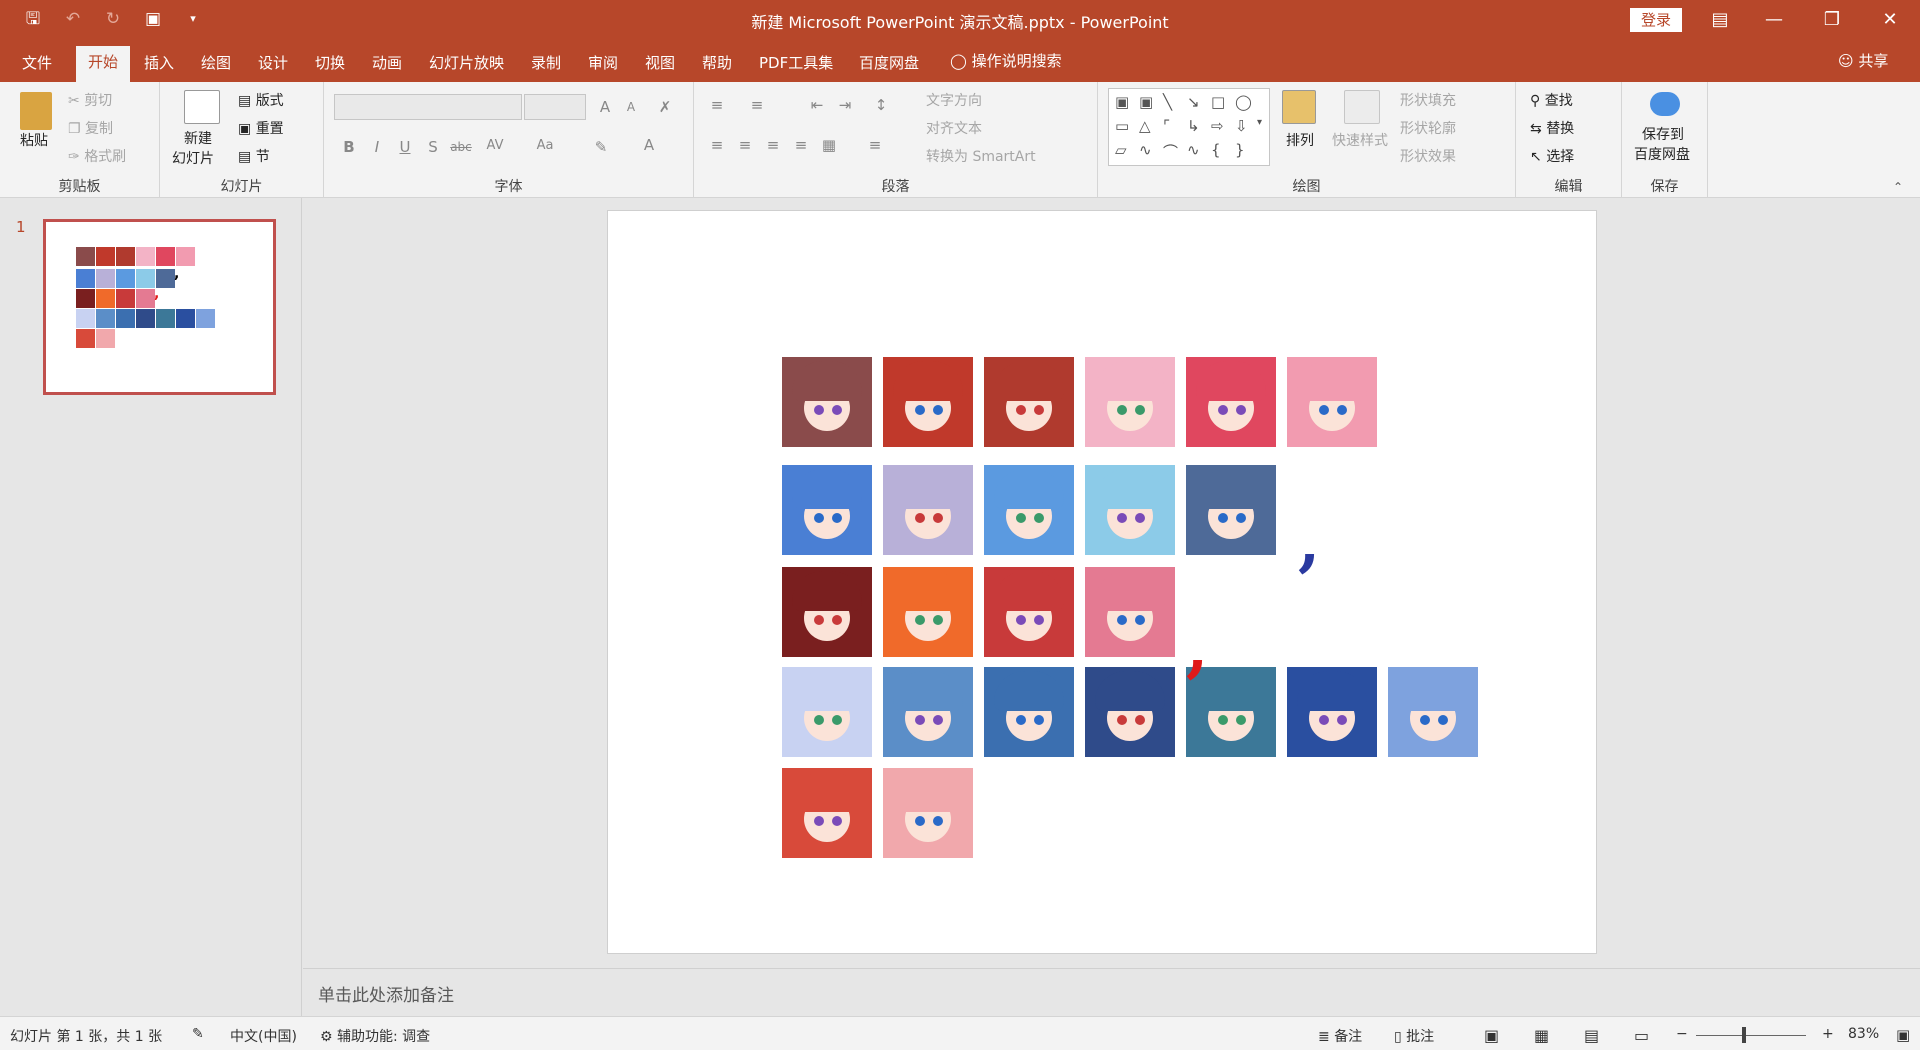 This screenshot has height=1050, width=1920. What do you see at coordinates (1428, 128) in the screenshot?
I see `shape-outline-button: 形状轮廓` at bounding box center [1428, 128].